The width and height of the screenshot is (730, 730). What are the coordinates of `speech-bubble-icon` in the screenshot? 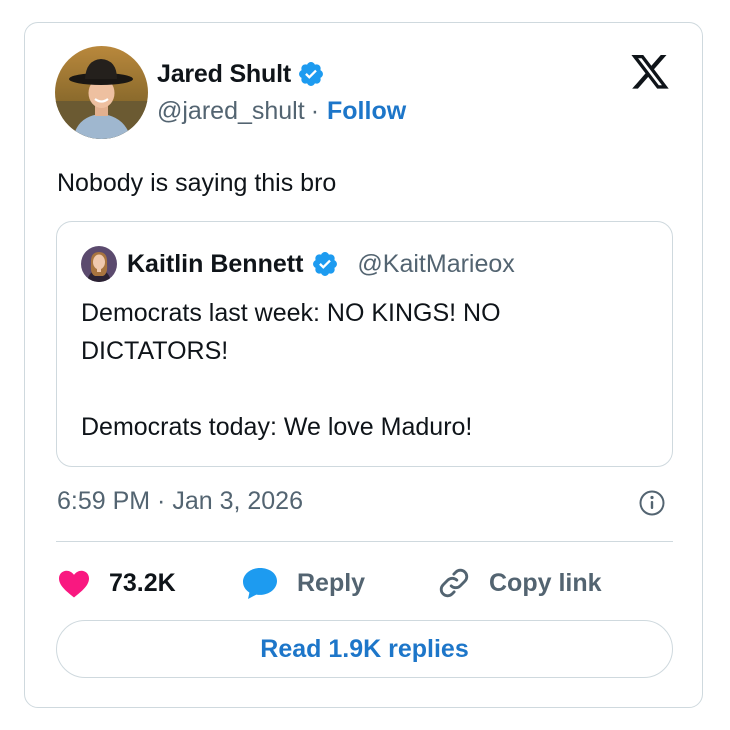 It's located at (260, 583).